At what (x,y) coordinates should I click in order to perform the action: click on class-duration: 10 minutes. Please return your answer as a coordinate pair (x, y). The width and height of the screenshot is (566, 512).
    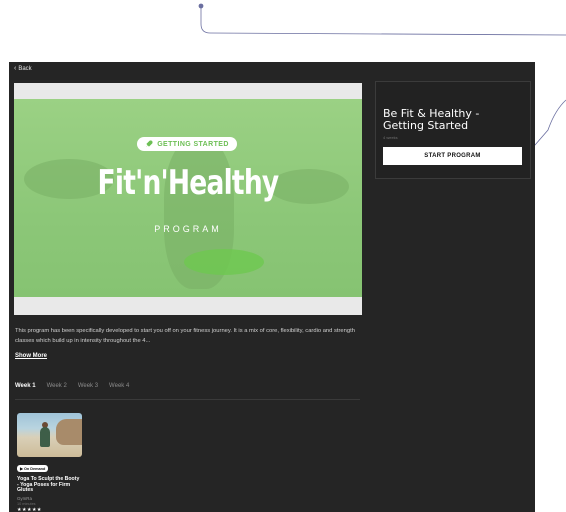
    Looking at the image, I should click on (26, 503).